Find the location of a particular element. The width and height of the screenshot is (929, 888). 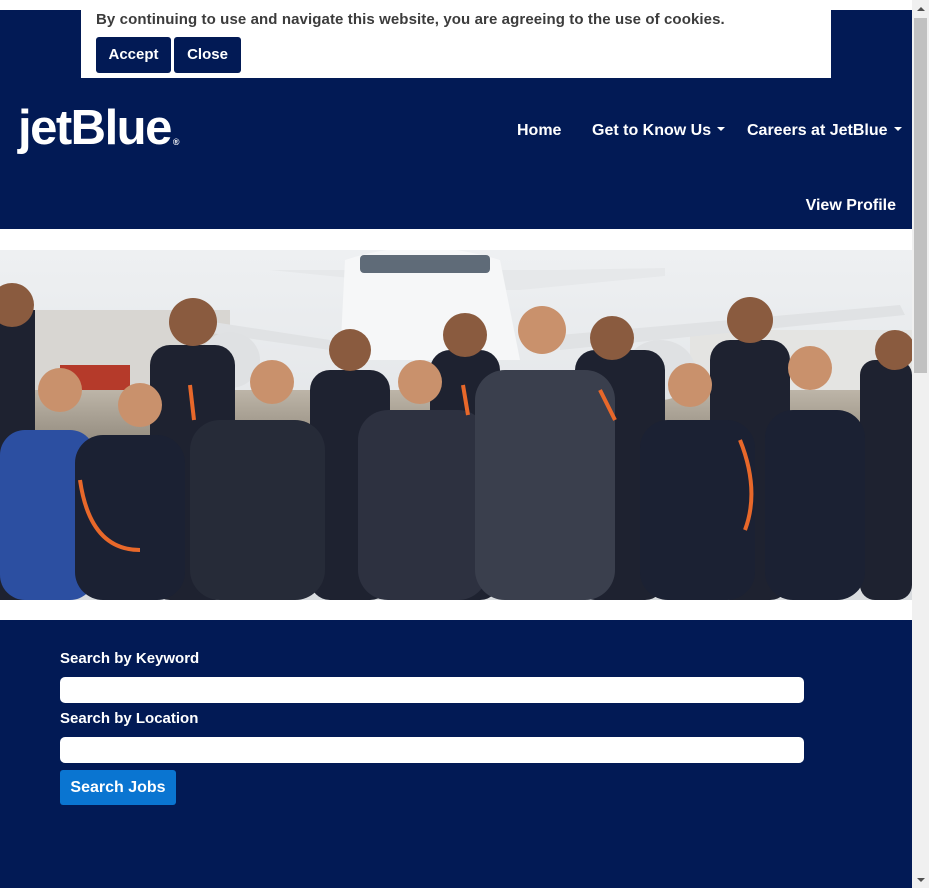

scroll-up-icon is located at coordinates (920, 8).